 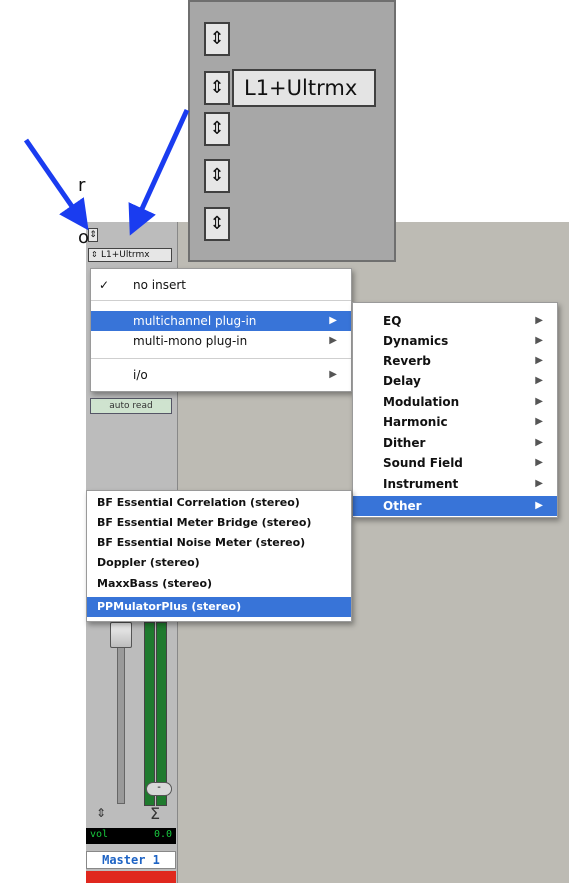 I want to click on menu-item-label: Modulation, so click(x=421, y=402).